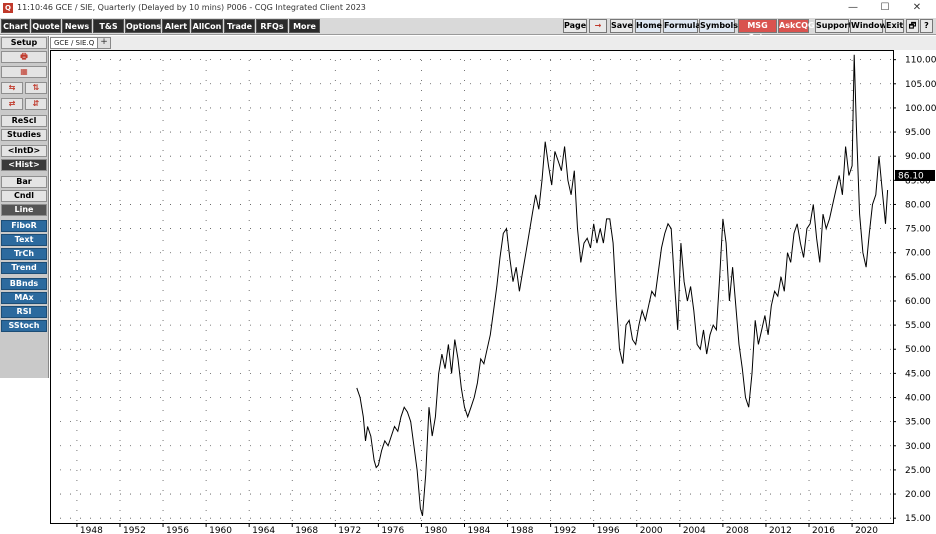  Describe the element at coordinates (304, 26) in the screenshot. I see `toolbar-more-button: More` at that location.